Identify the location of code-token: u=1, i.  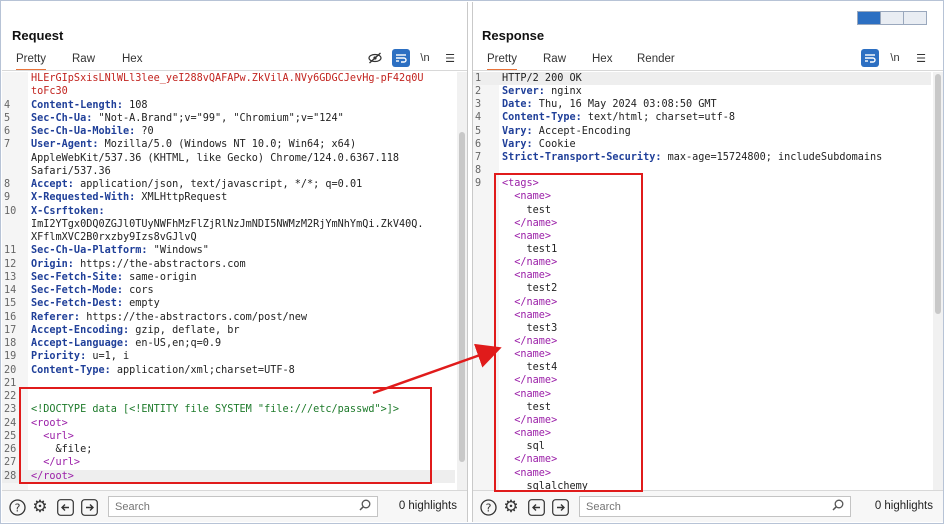
(108, 357).